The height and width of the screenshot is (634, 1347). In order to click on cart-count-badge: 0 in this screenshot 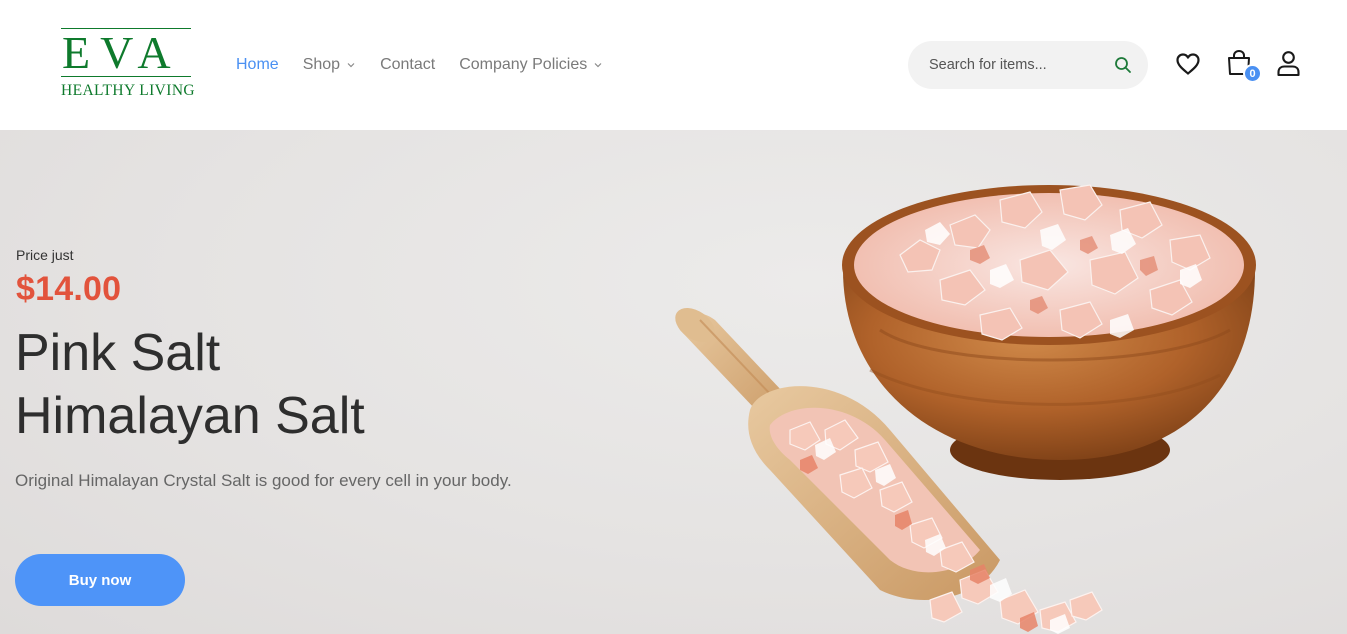, I will do `click(1252, 73)`.